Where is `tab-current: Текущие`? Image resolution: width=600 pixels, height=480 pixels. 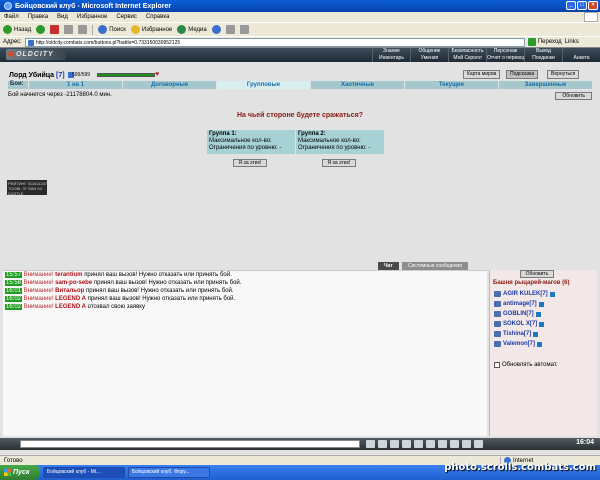 tab-current: Текущие is located at coordinates (451, 85).